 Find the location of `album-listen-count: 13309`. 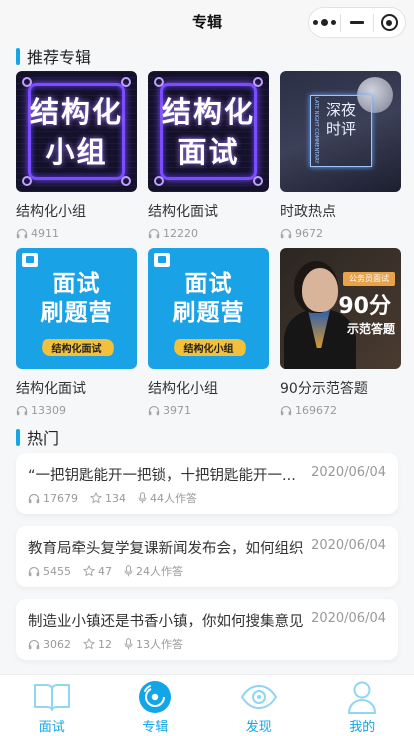

album-listen-count: 13309 is located at coordinates (76, 410).